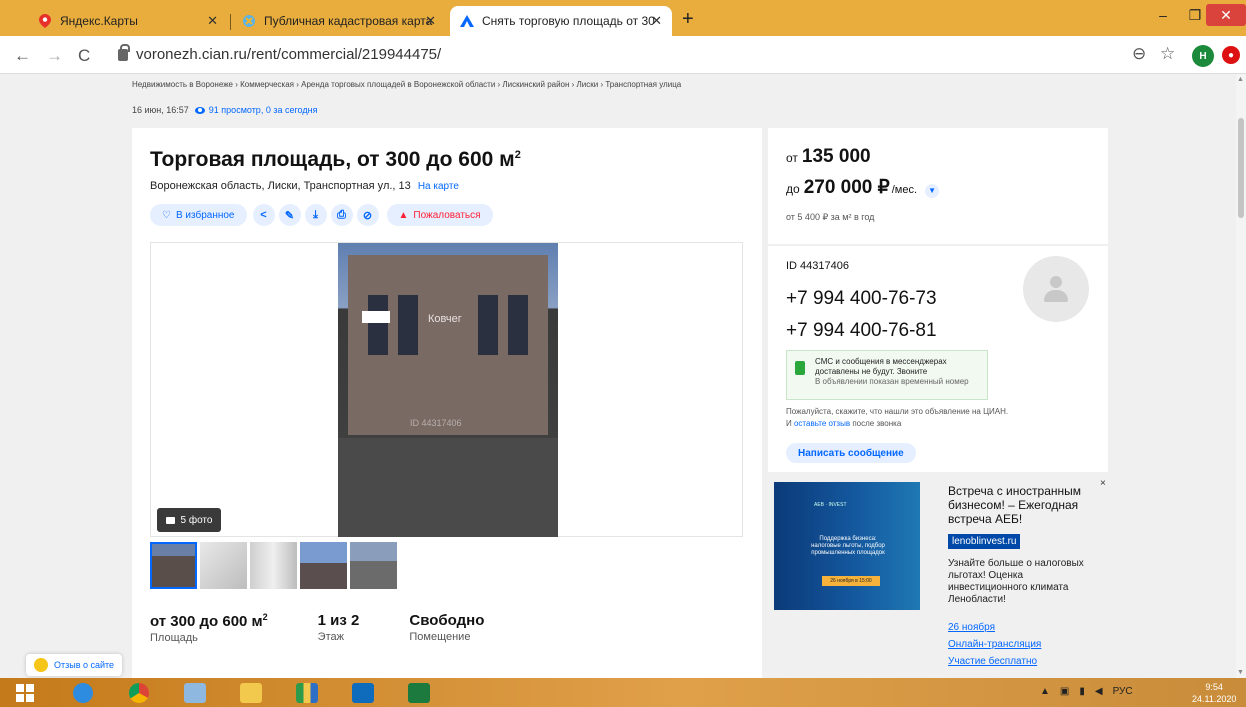 The width and height of the screenshot is (1246, 707). I want to click on complain-button: ▲ Пожаловаться, so click(439, 215).